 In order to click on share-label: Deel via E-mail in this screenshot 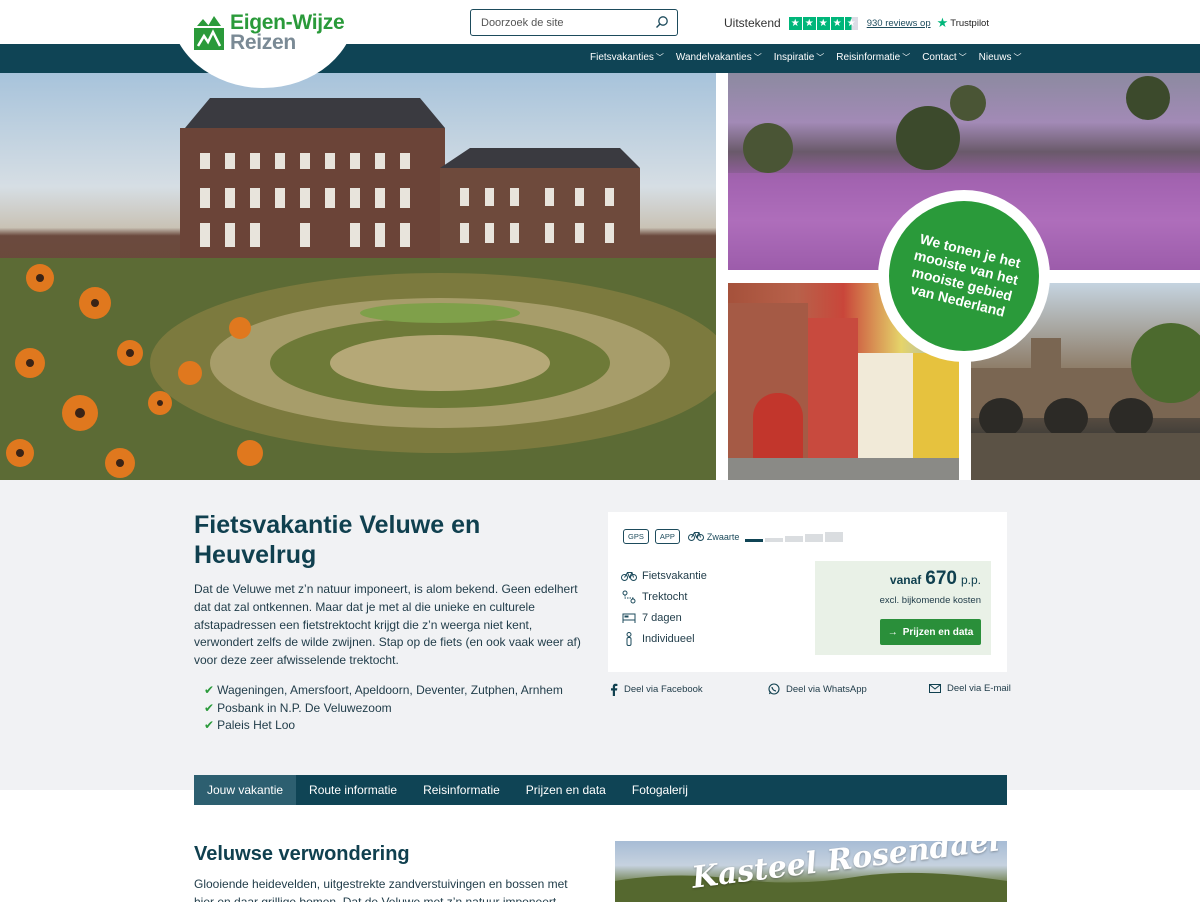, I will do `click(979, 688)`.